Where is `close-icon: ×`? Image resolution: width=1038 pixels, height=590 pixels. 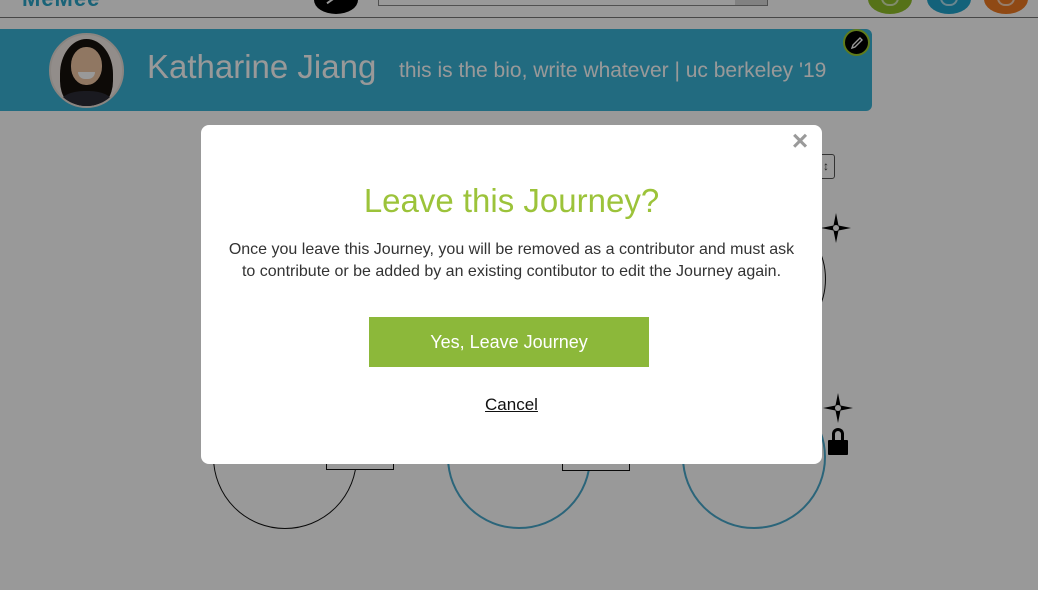
close-icon: × is located at coordinates (800, 141).